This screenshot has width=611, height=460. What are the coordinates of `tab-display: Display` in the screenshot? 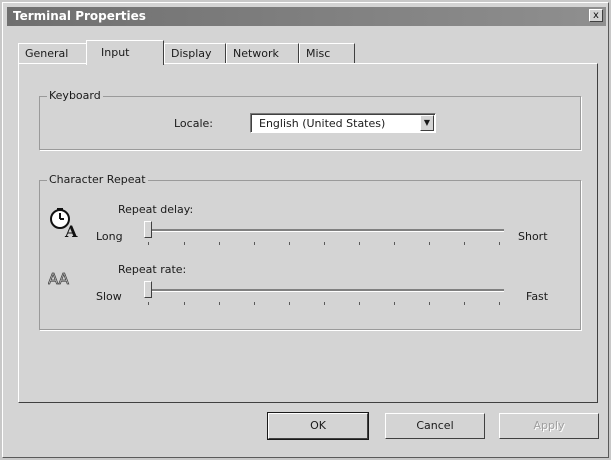 It's located at (195, 53).